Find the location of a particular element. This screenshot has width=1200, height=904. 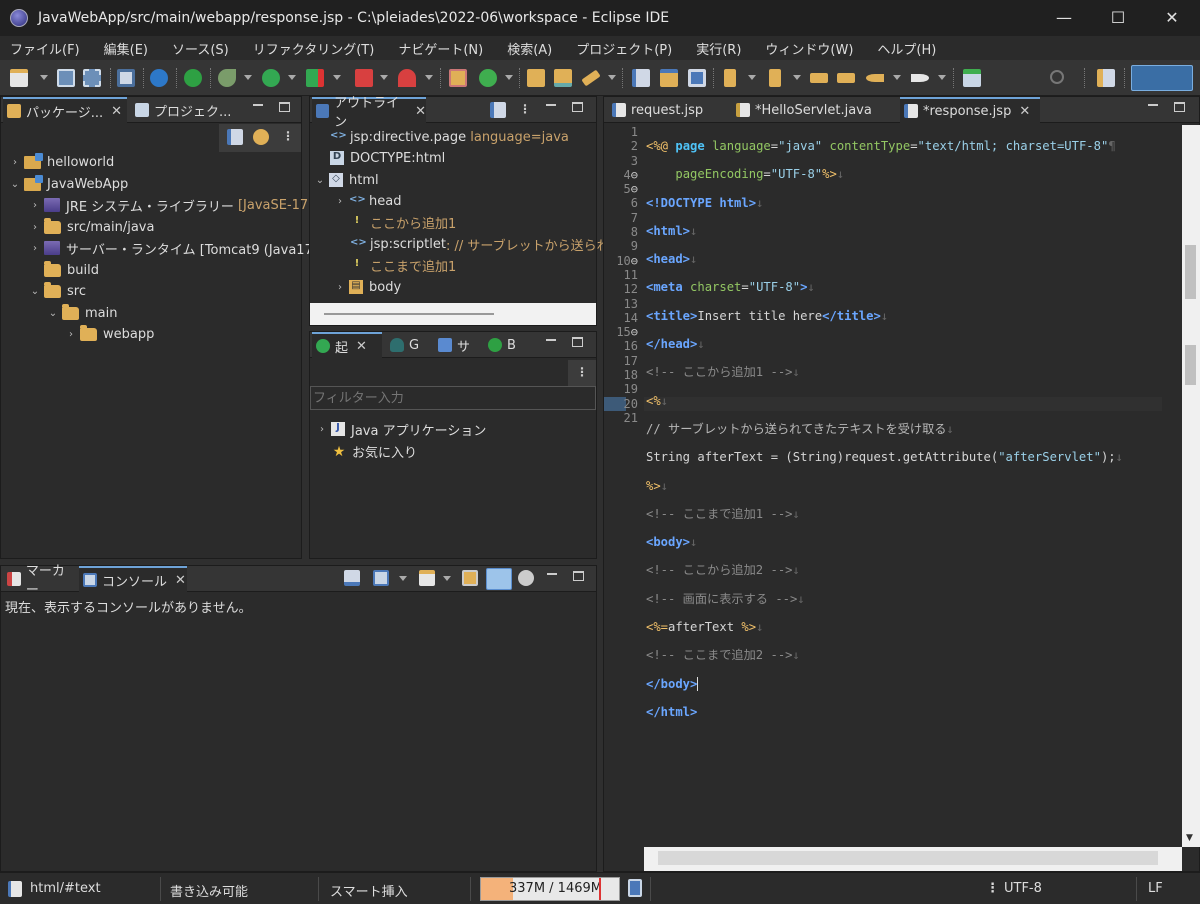

forward-edit-icon is located at coordinates (846, 78).